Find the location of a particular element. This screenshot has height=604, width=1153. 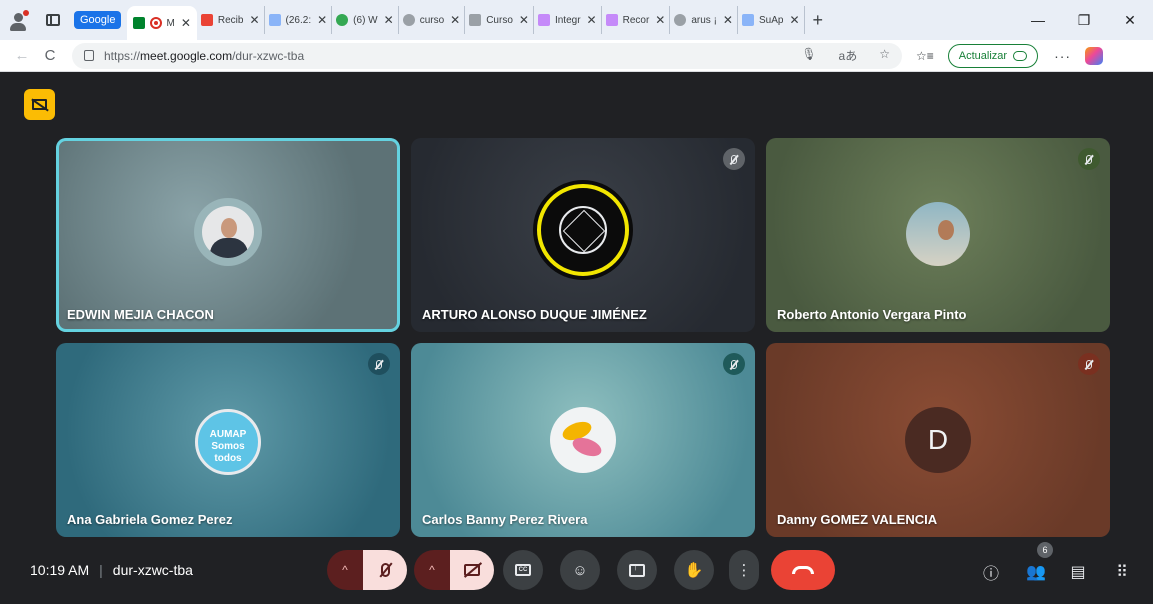

tab-arus: arus ¡ ✕ is located at coordinates (704, 20).